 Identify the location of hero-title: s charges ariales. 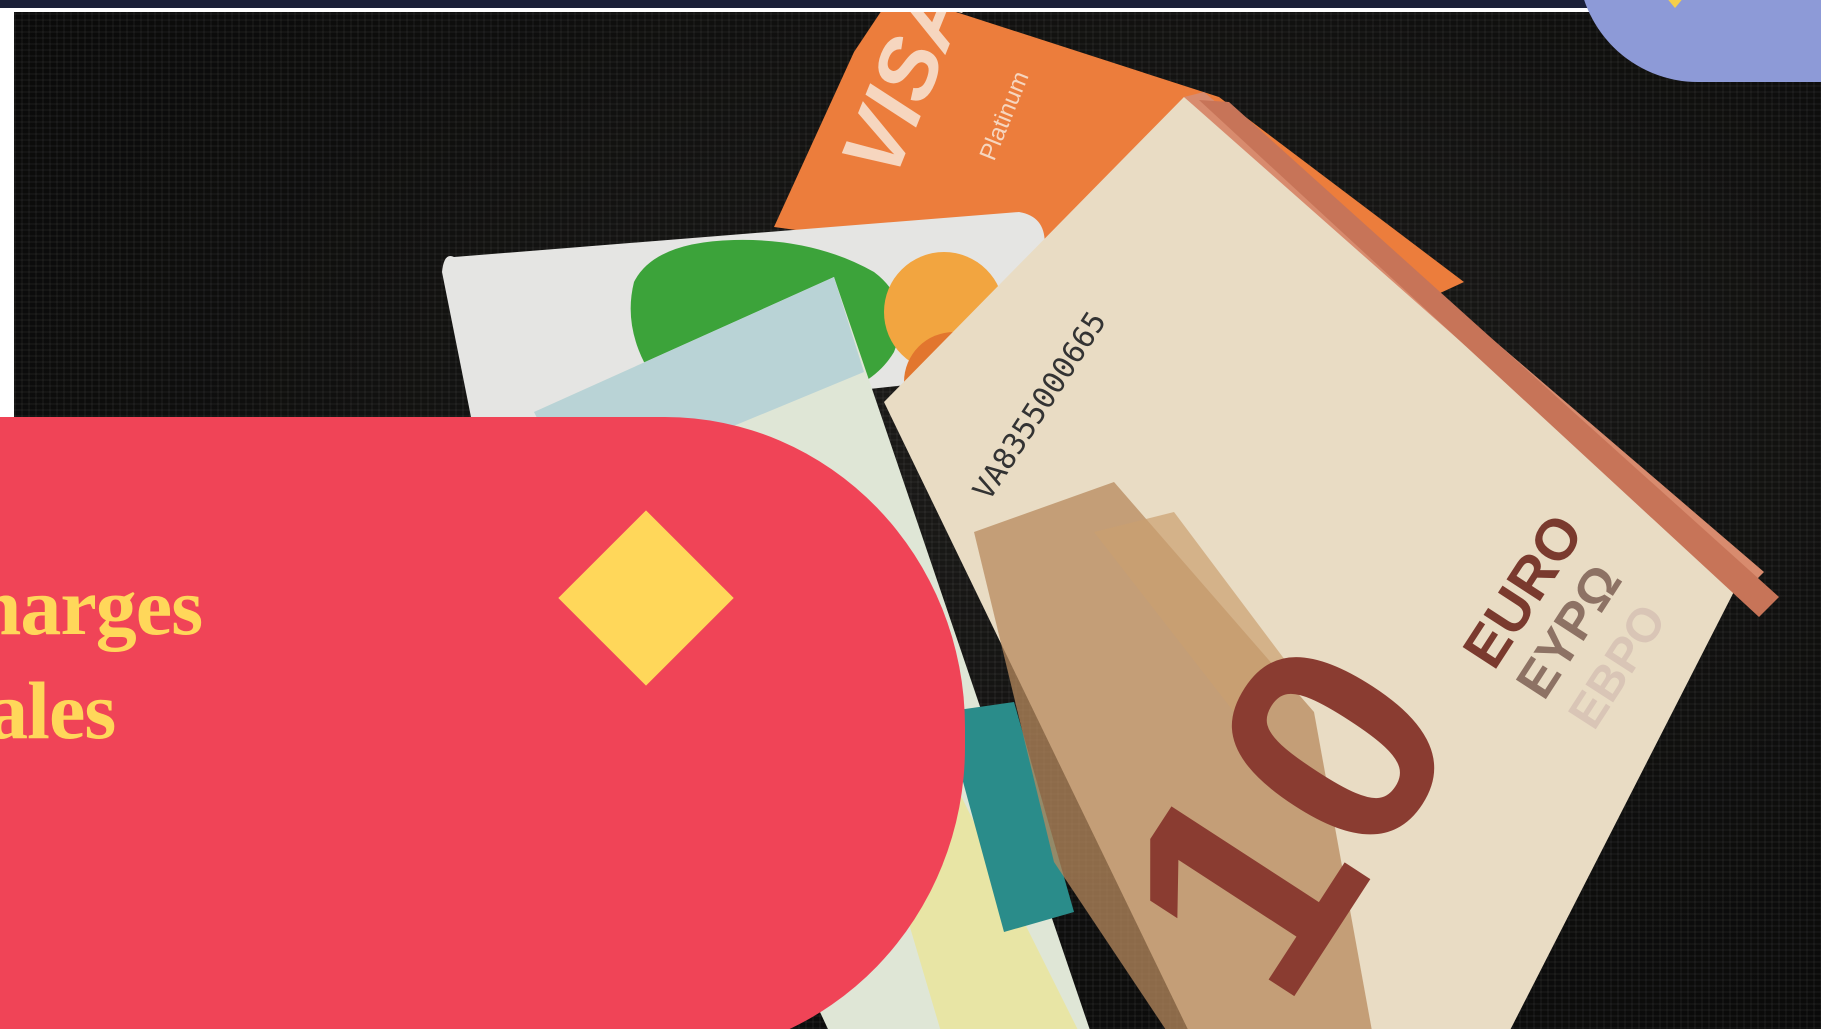
(225, 659).